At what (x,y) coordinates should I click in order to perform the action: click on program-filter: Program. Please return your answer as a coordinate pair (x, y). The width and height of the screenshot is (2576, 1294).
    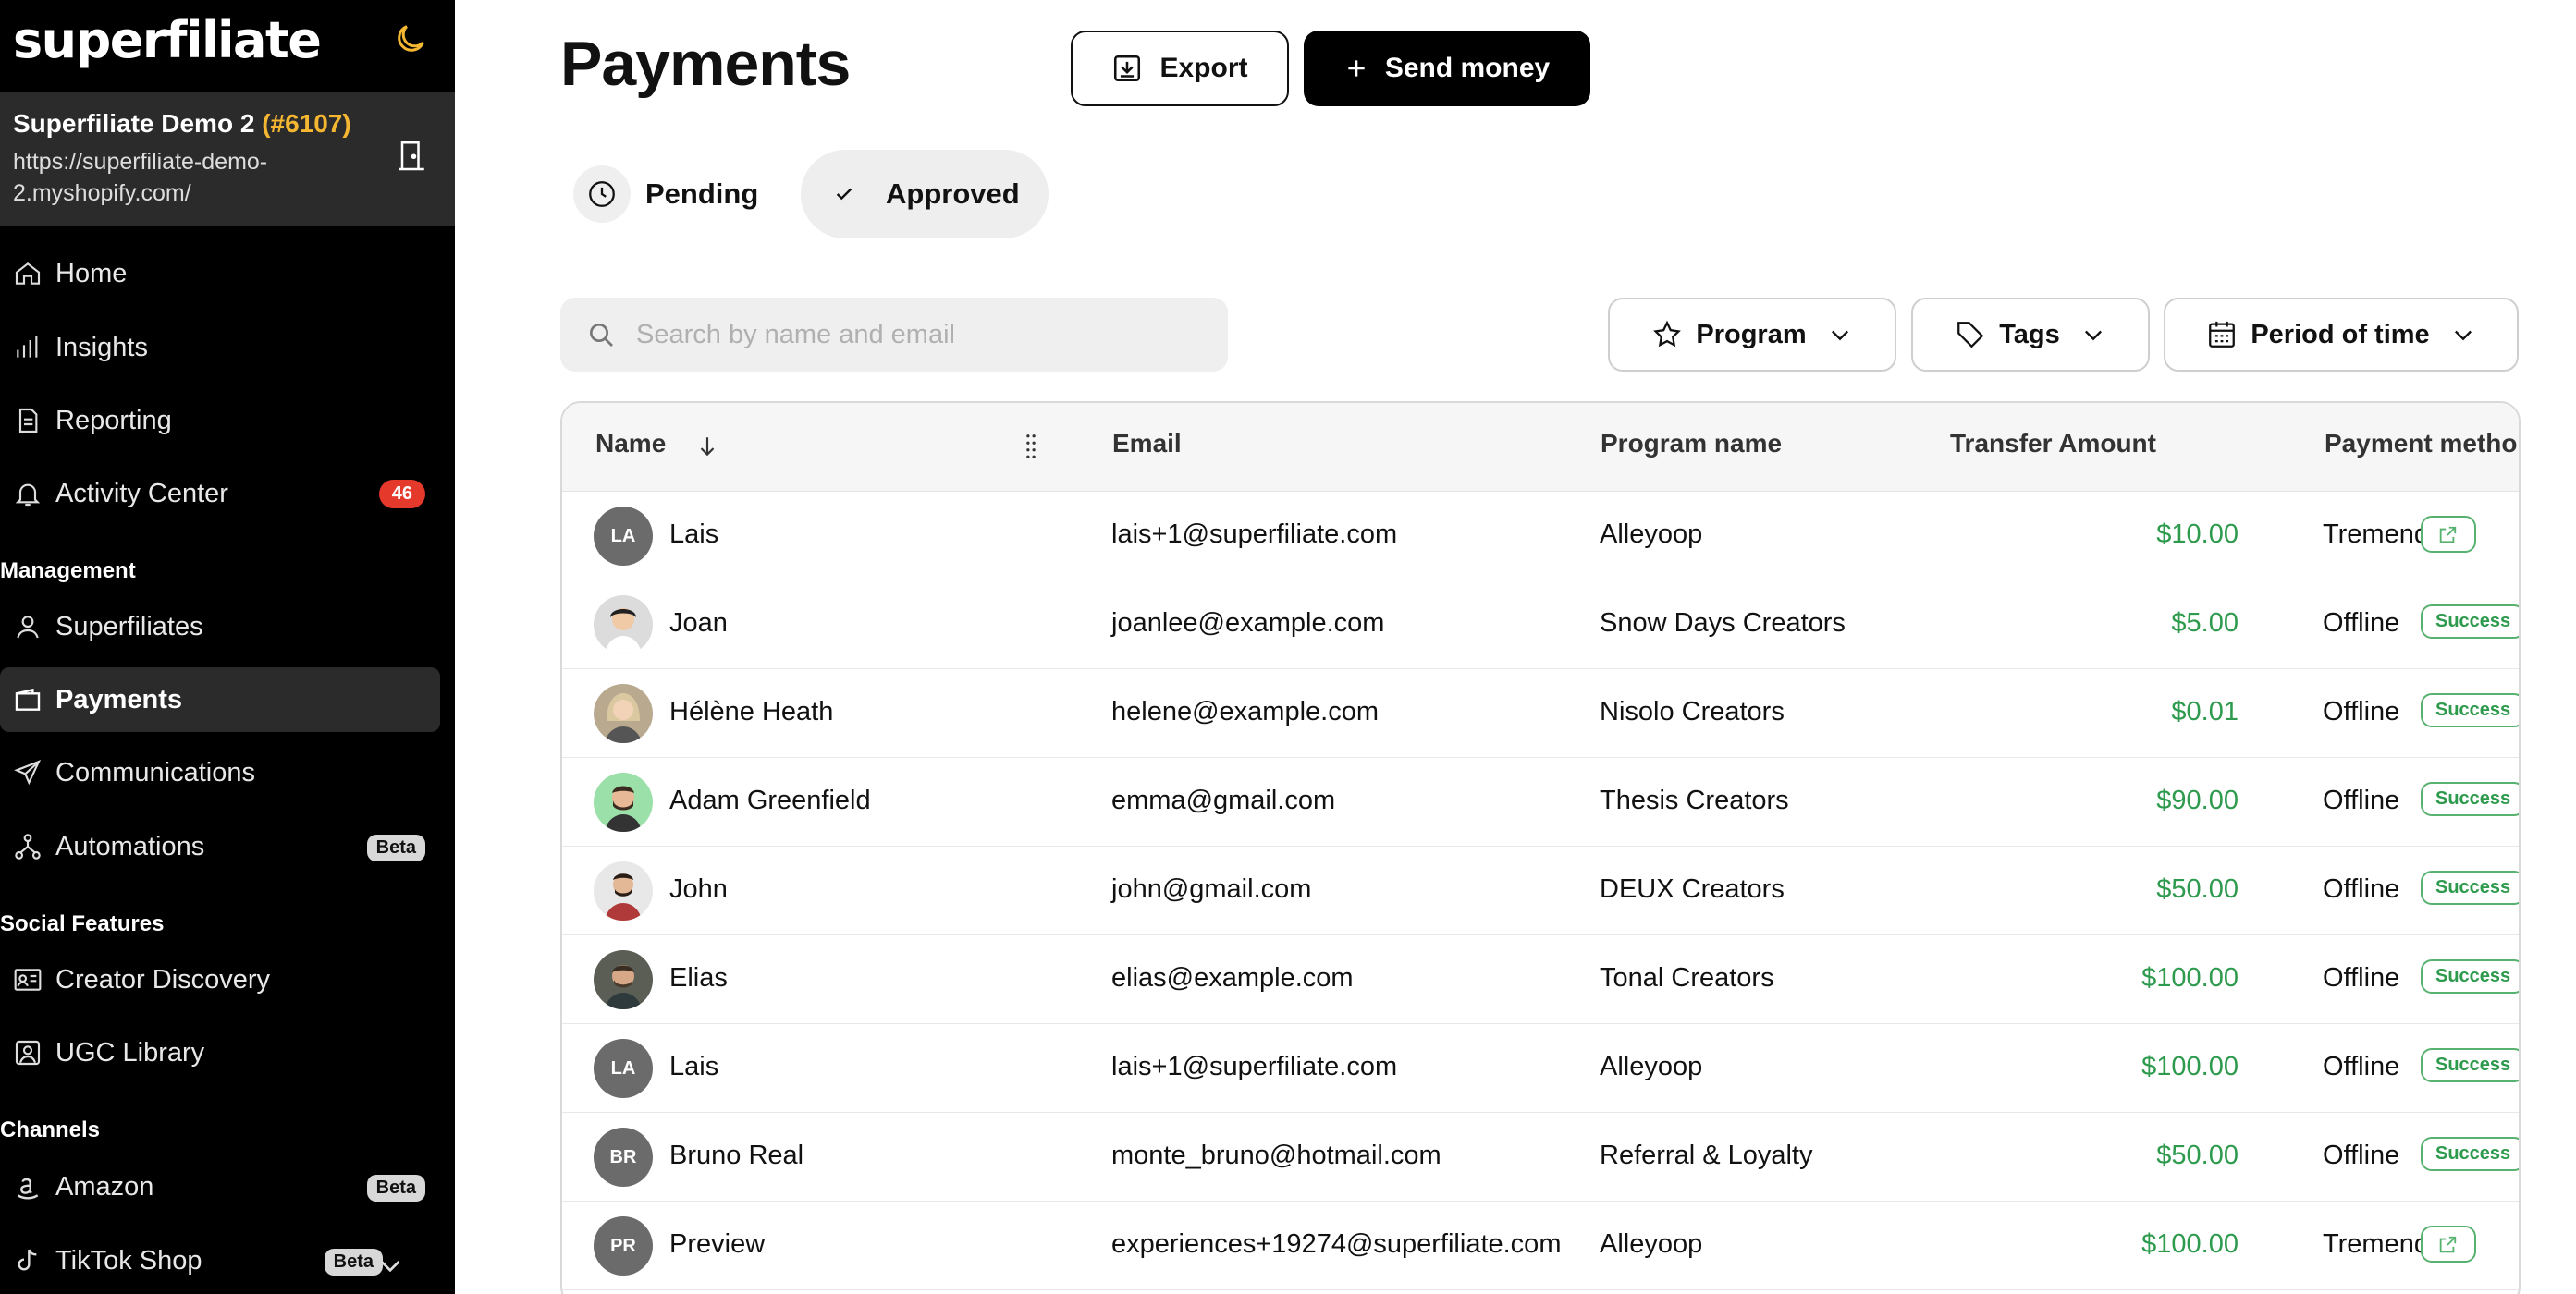
    Looking at the image, I should click on (1752, 335).